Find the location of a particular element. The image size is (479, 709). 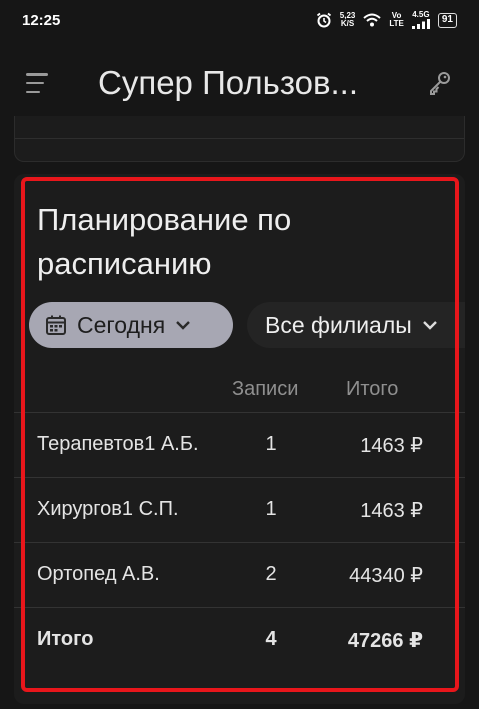

net-speed: 5,23 K/S is located at coordinates (348, 20).